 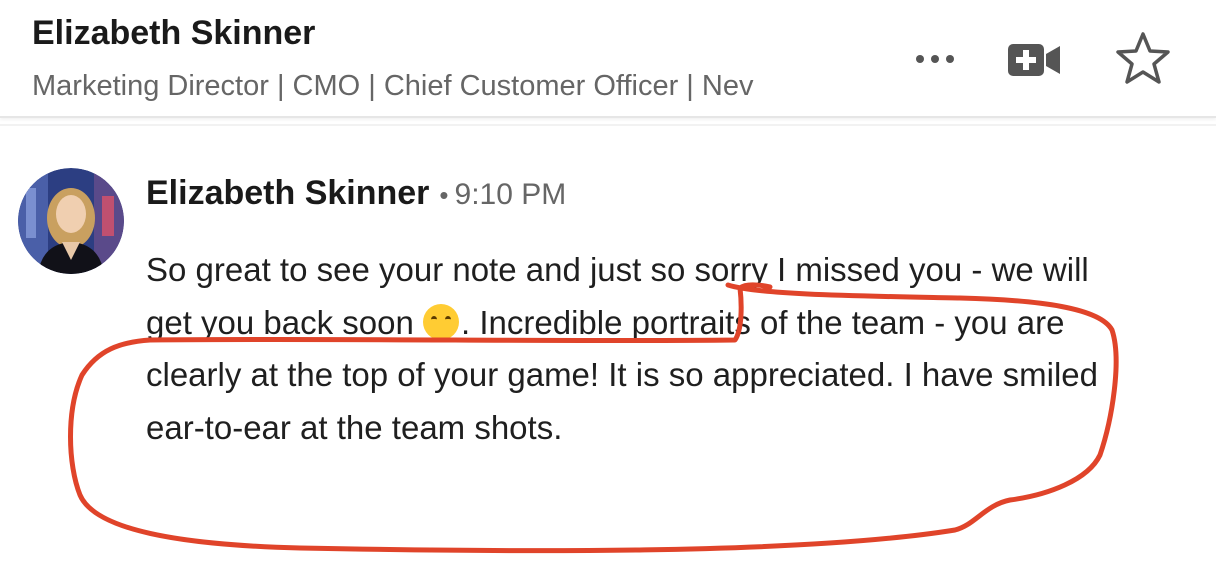 I want to click on divider, so click(x=608, y=125).